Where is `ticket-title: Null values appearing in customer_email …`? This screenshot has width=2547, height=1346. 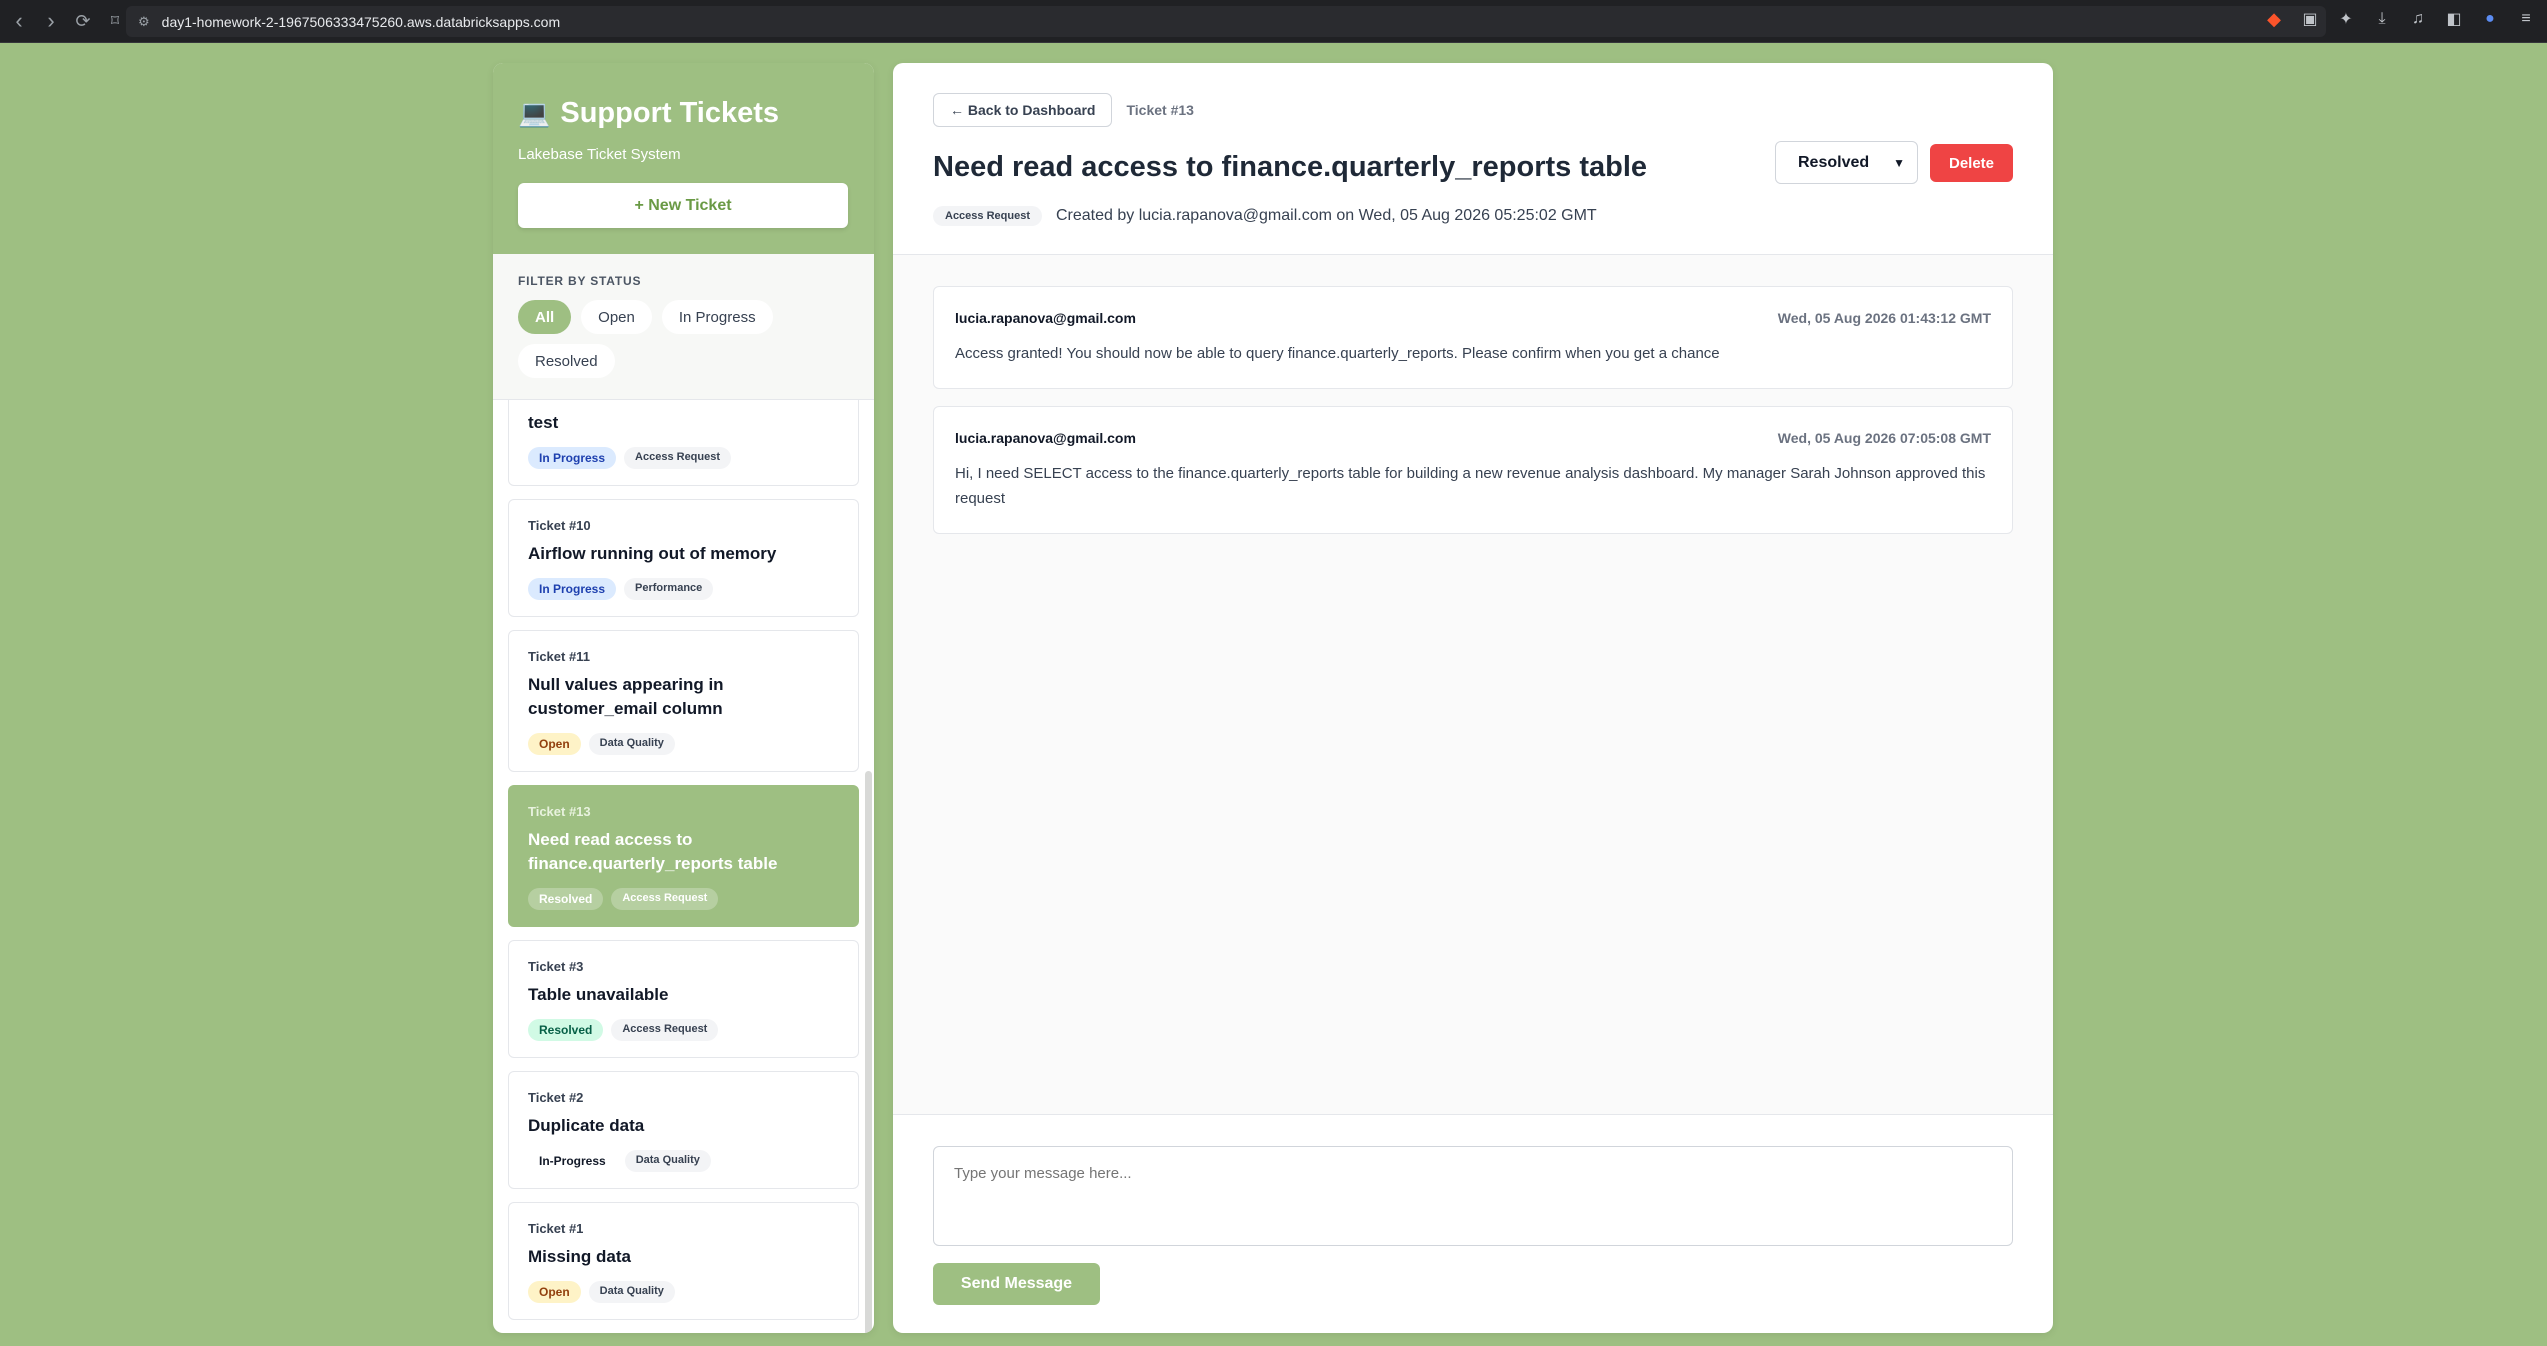 ticket-title: Null values appearing in customer_email … is located at coordinates (626, 696).